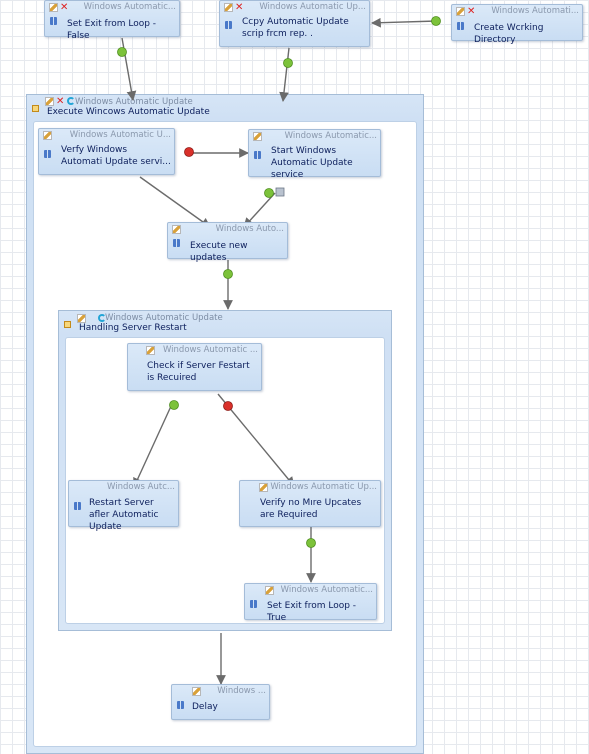 This screenshot has height=754, width=589. I want to click on activity-label: Create Wcrking Directory, so click(509, 34).